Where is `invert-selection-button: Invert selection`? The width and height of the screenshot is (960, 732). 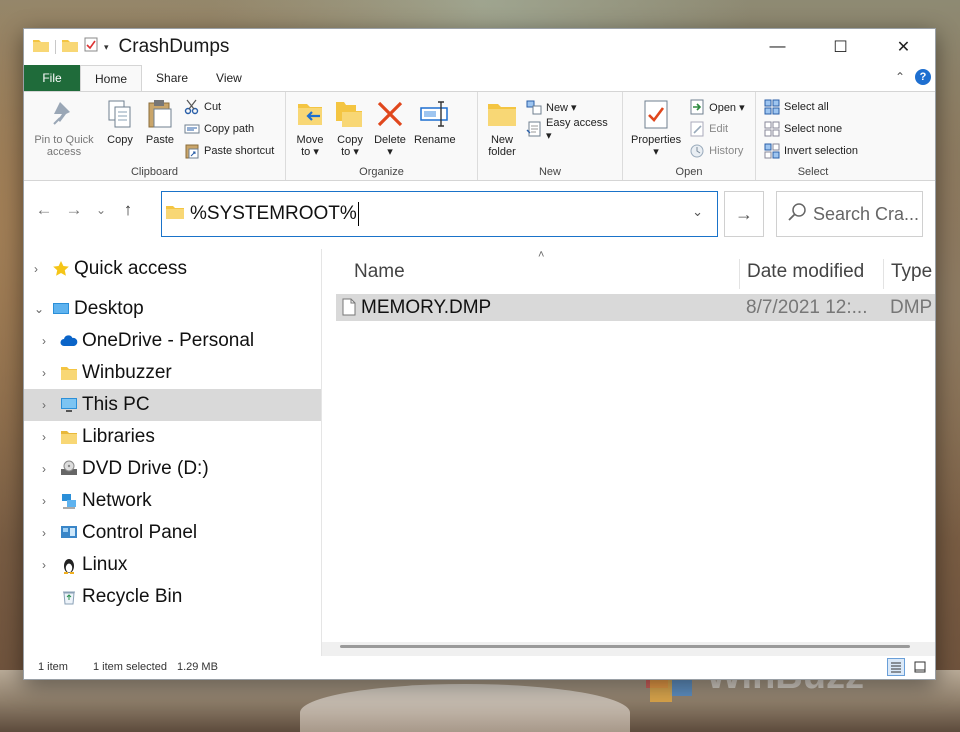 invert-selection-button: Invert selection is located at coordinates (811, 151).